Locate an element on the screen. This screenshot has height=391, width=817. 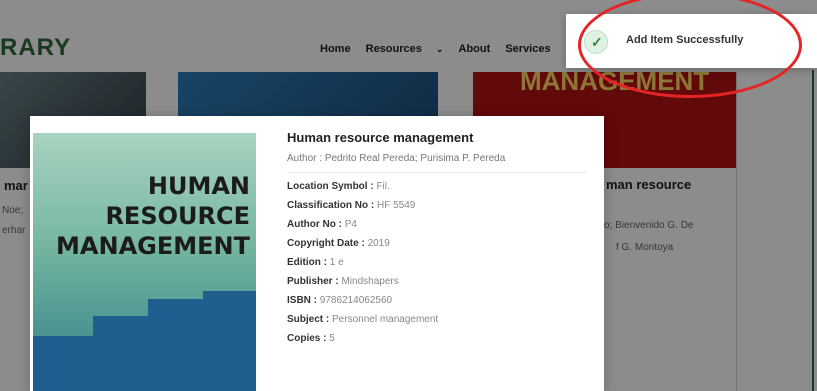
detail-key: Edition : is located at coordinates (308, 262).